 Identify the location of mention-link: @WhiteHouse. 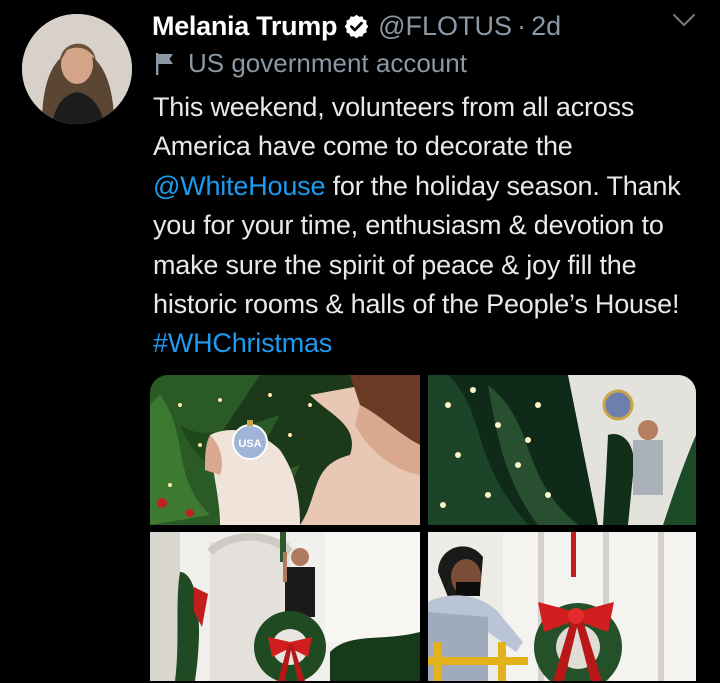
(239, 186).